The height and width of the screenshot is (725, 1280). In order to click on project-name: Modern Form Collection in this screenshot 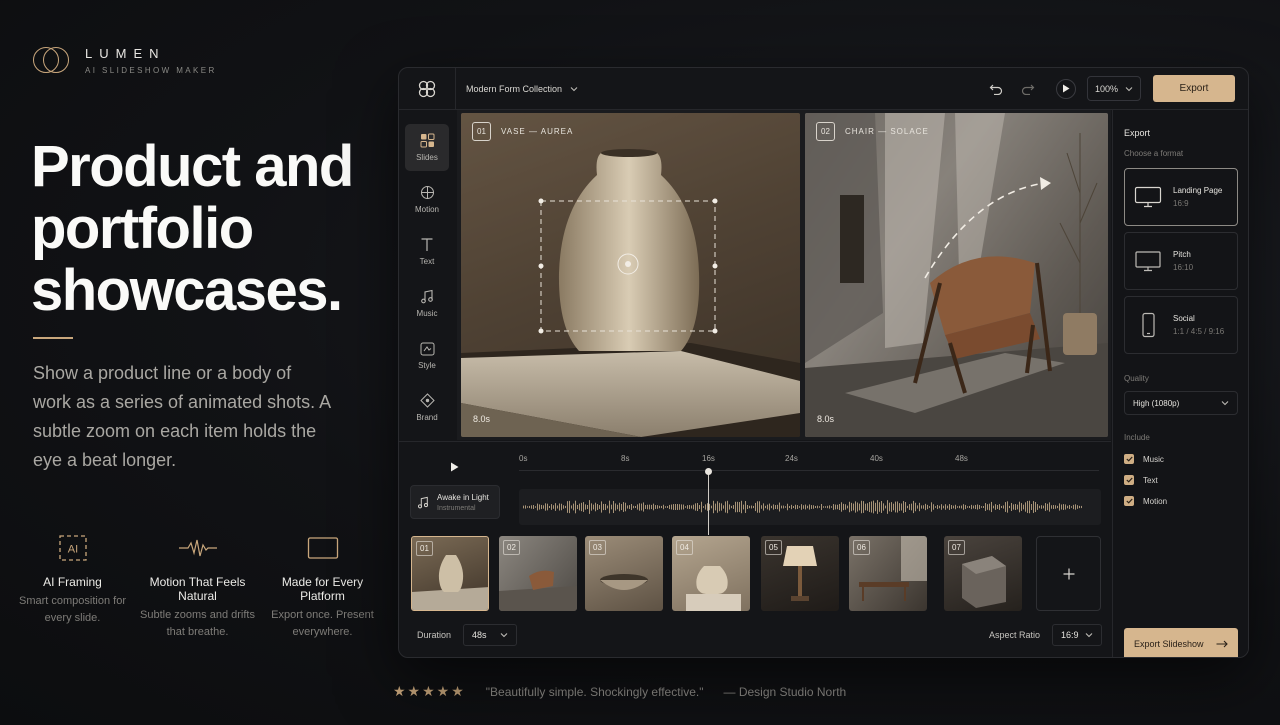, I will do `click(514, 88)`.